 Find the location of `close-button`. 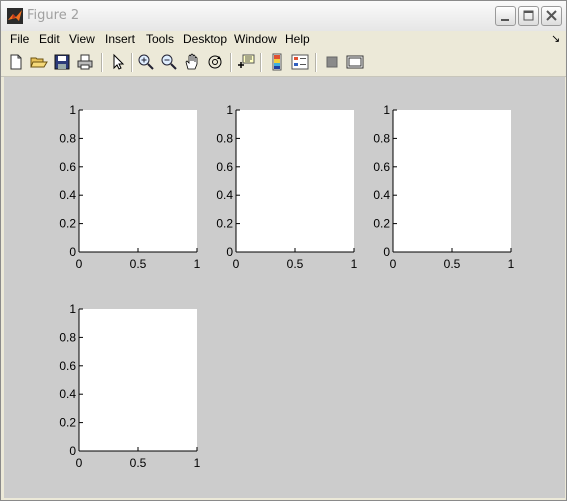

close-button is located at coordinates (551, 16).